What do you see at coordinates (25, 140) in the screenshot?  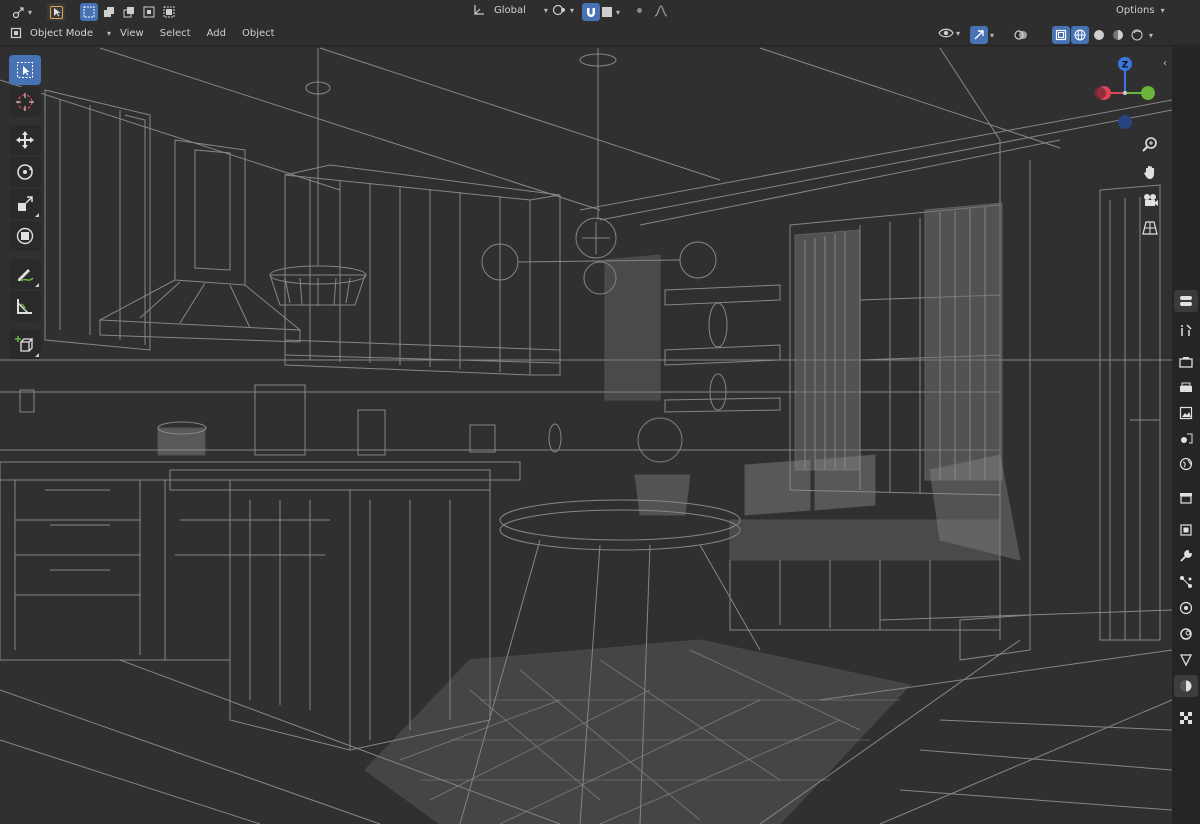 I see `tool-move` at bounding box center [25, 140].